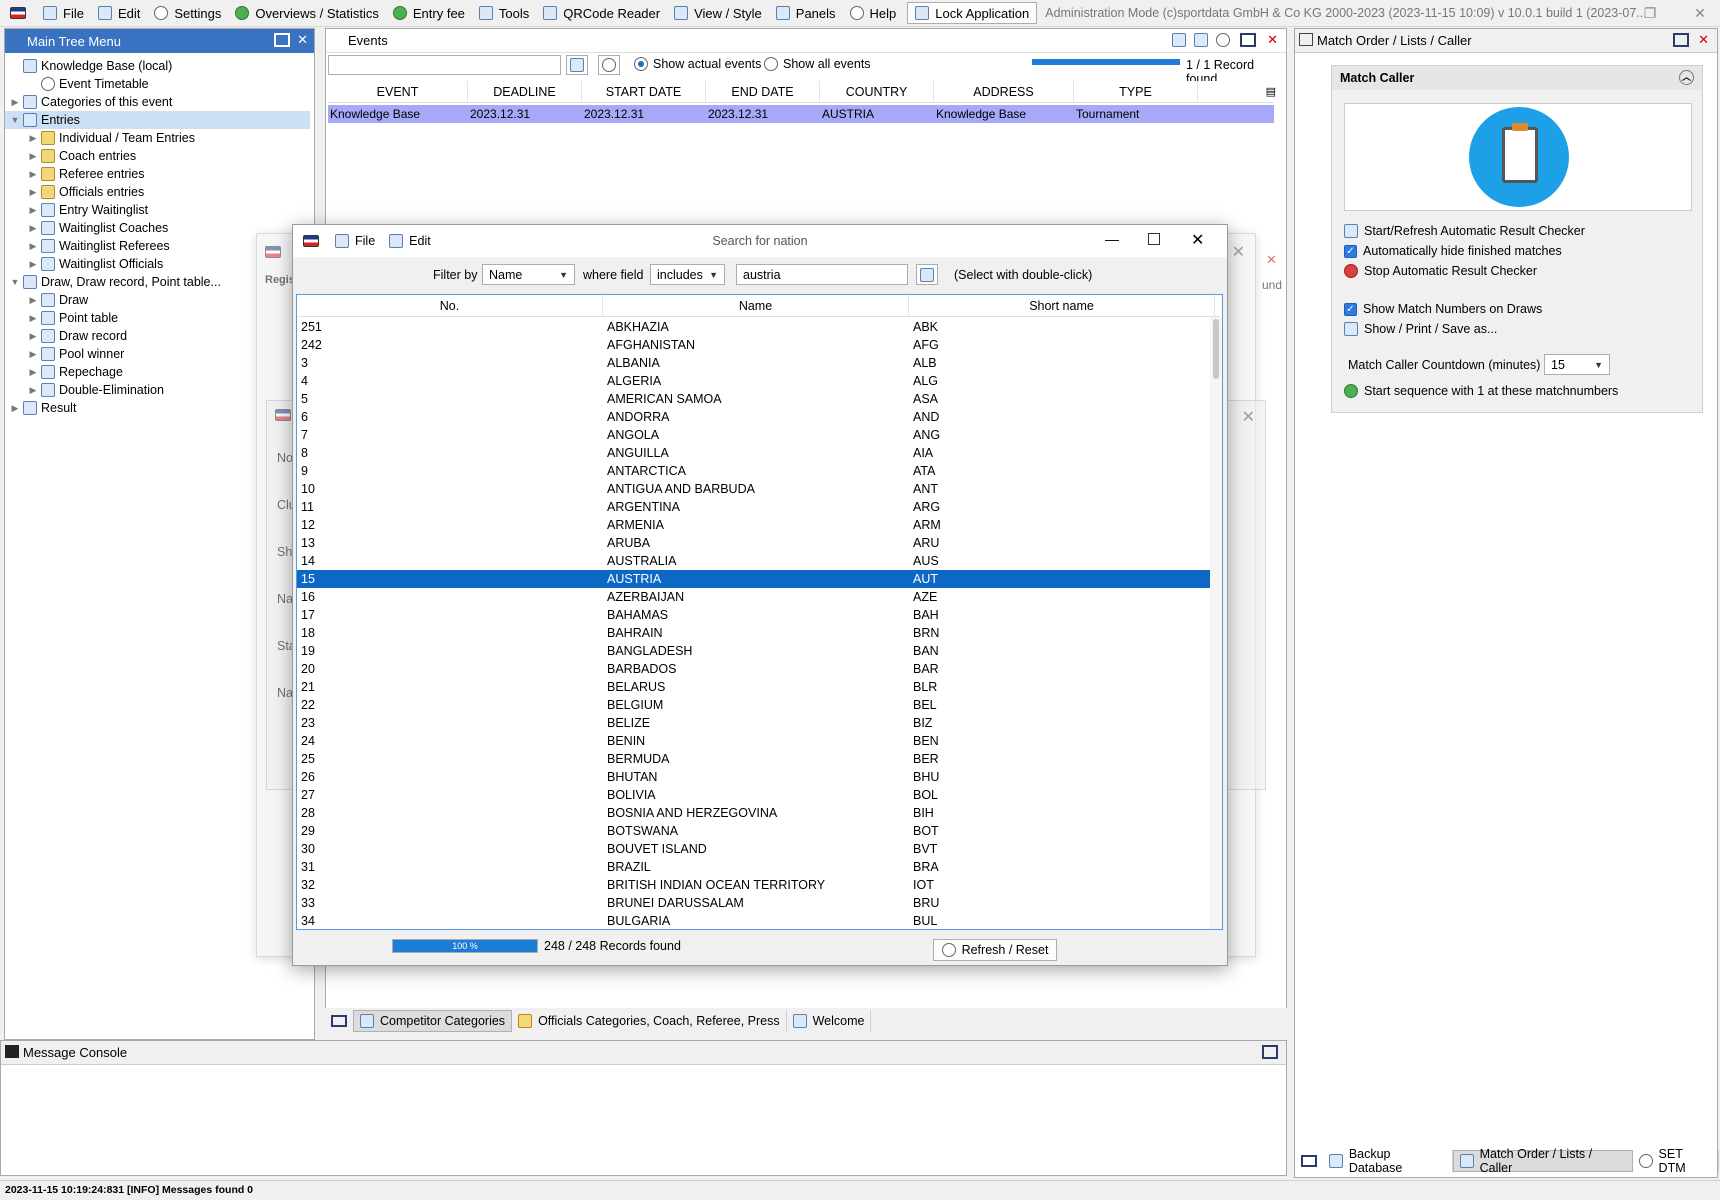 This screenshot has height=1200, width=1720. What do you see at coordinates (307, 13) in the screenshot?
I see `menu-overviews: Overviews / Statistics` at bounding box center [307, 13].